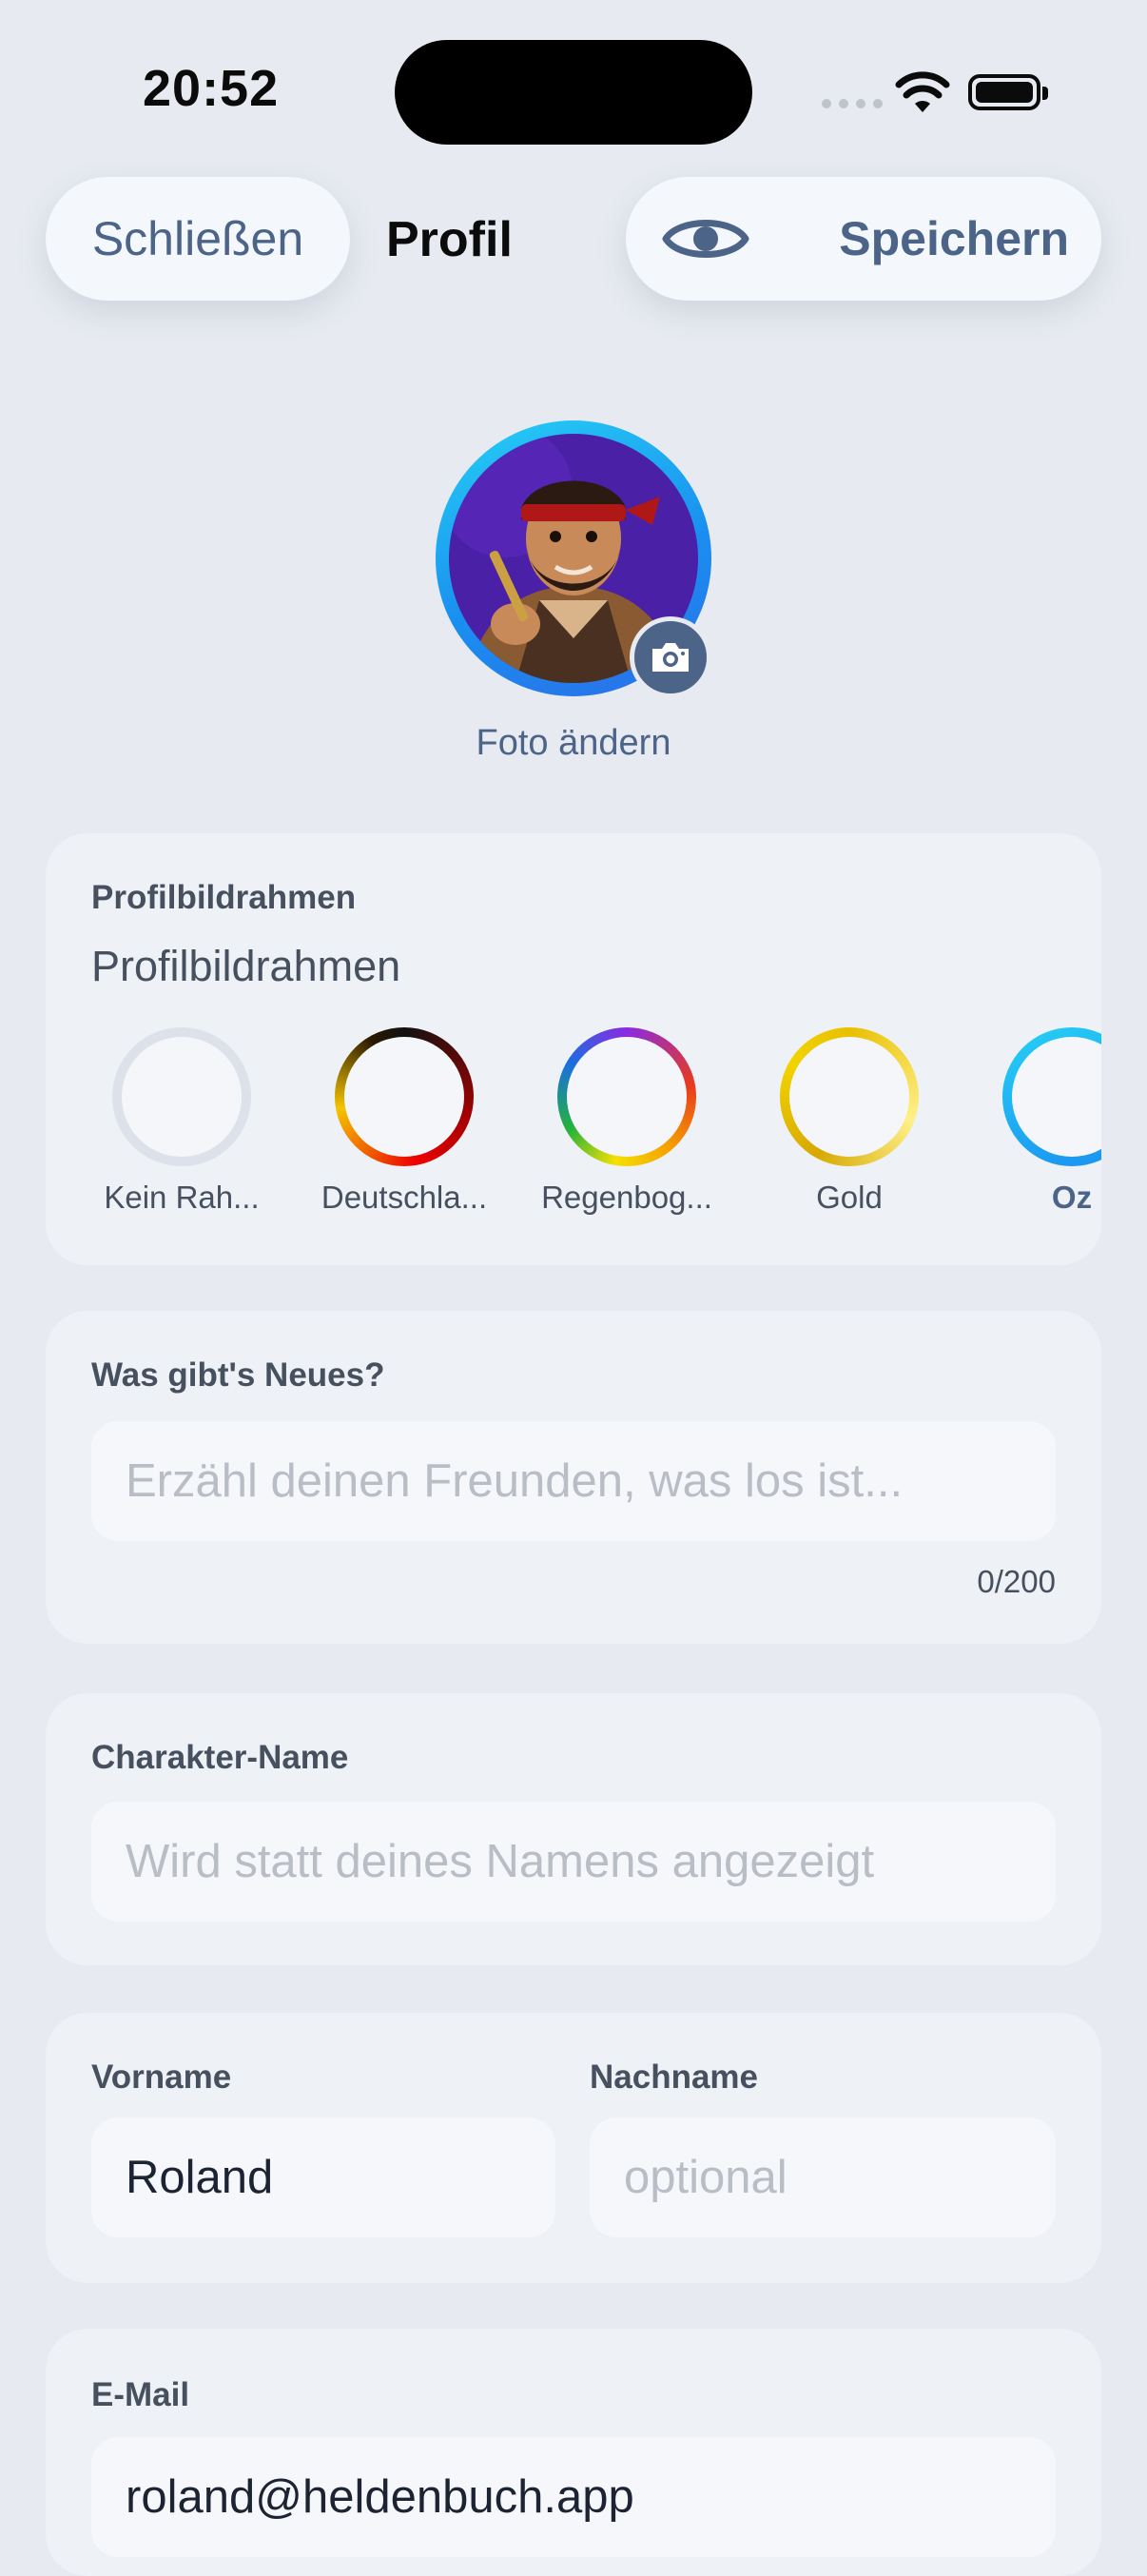 This screenshot has height=2576, width=1147. I want to click on character-name-placeholder: Wird statt deines Namens angezeigt, so click(500, 1862).